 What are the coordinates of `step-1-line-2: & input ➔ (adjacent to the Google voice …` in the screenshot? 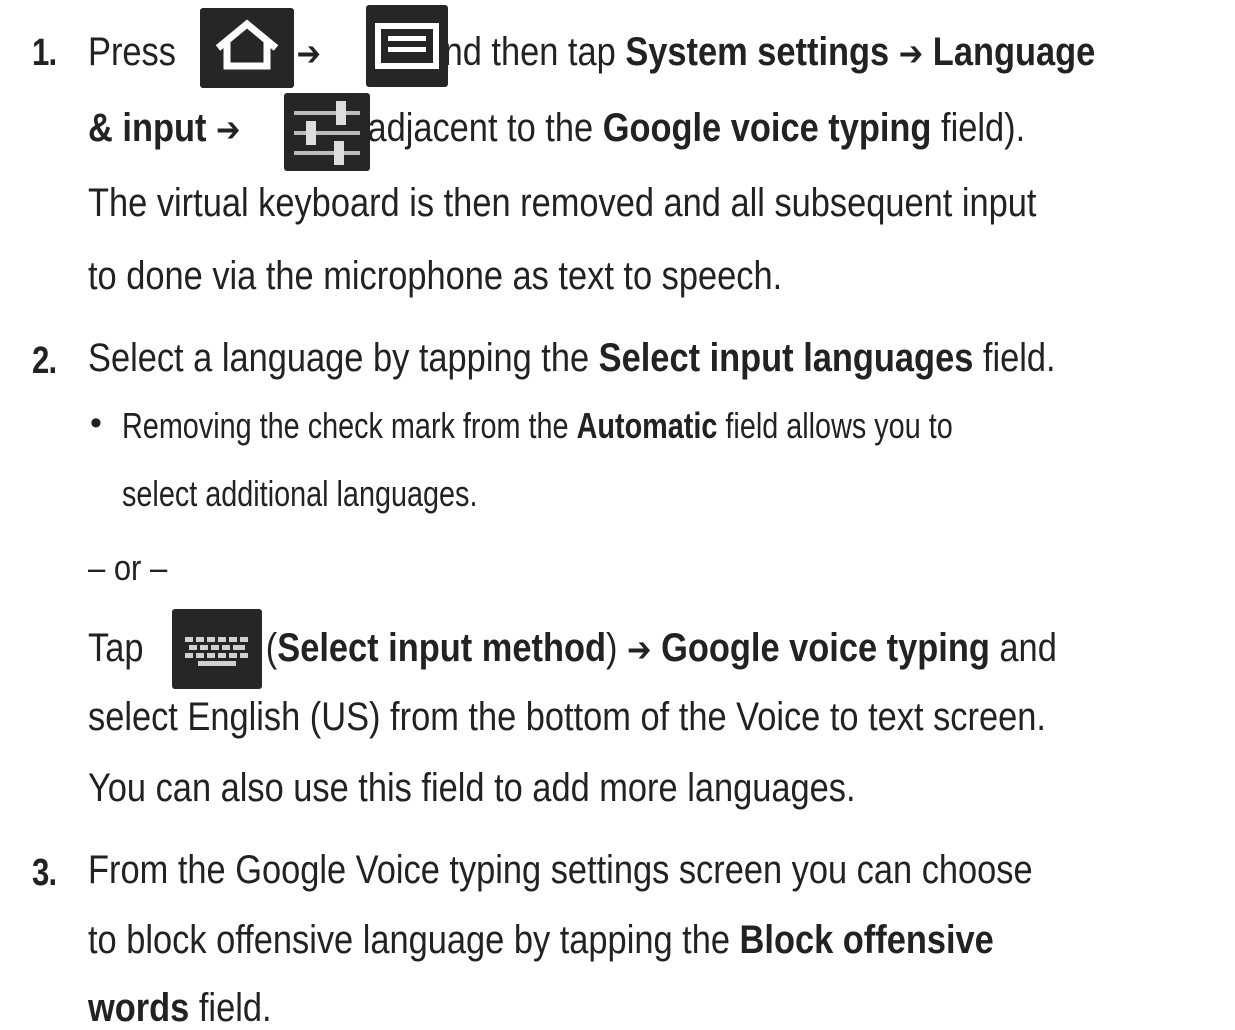 It's located at (557, 128).